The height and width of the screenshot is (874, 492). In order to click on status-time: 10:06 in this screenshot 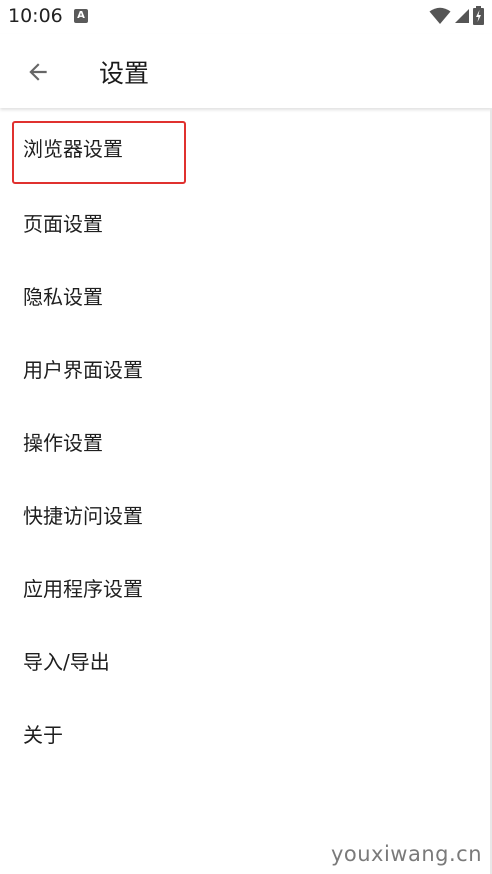, I will do `click(35, 16)`.